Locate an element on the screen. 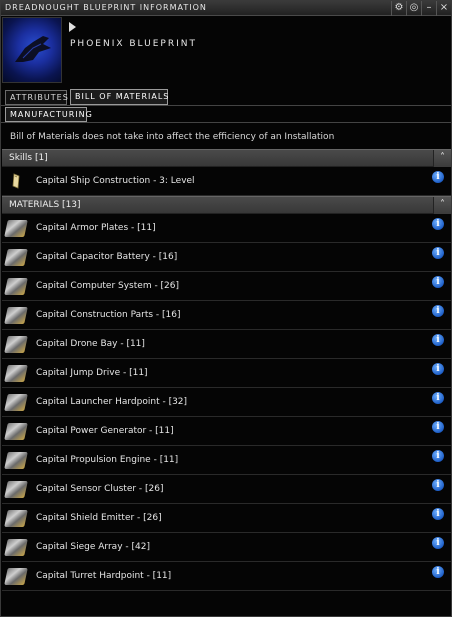 This screenshot has width=452, height=617. material-row: Capital Power Generator - [11] i is located at coordinates (226, 431).